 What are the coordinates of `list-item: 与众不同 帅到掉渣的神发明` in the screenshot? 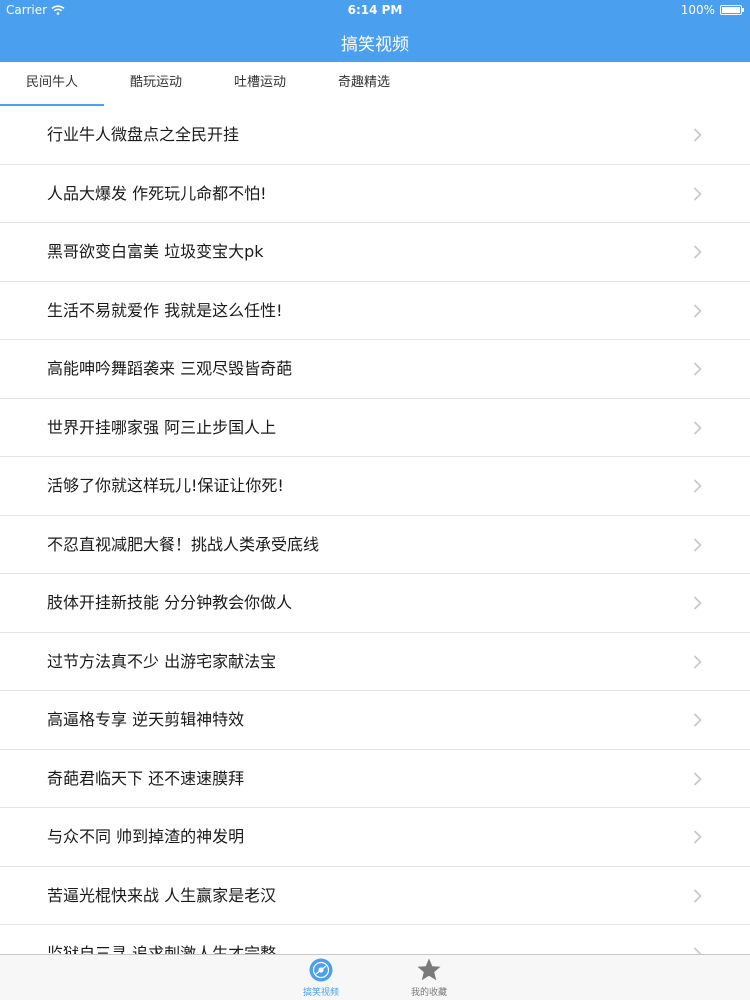 It's located at (375, 837).